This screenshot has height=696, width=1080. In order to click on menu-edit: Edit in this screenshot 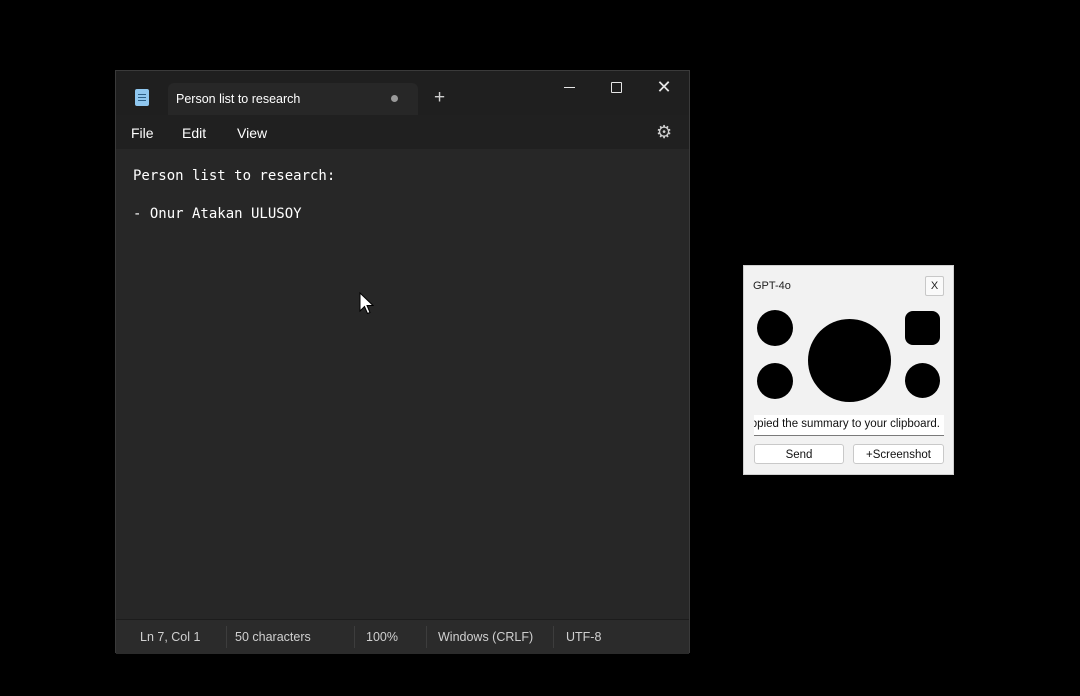, I will do `click(194, 133)`.